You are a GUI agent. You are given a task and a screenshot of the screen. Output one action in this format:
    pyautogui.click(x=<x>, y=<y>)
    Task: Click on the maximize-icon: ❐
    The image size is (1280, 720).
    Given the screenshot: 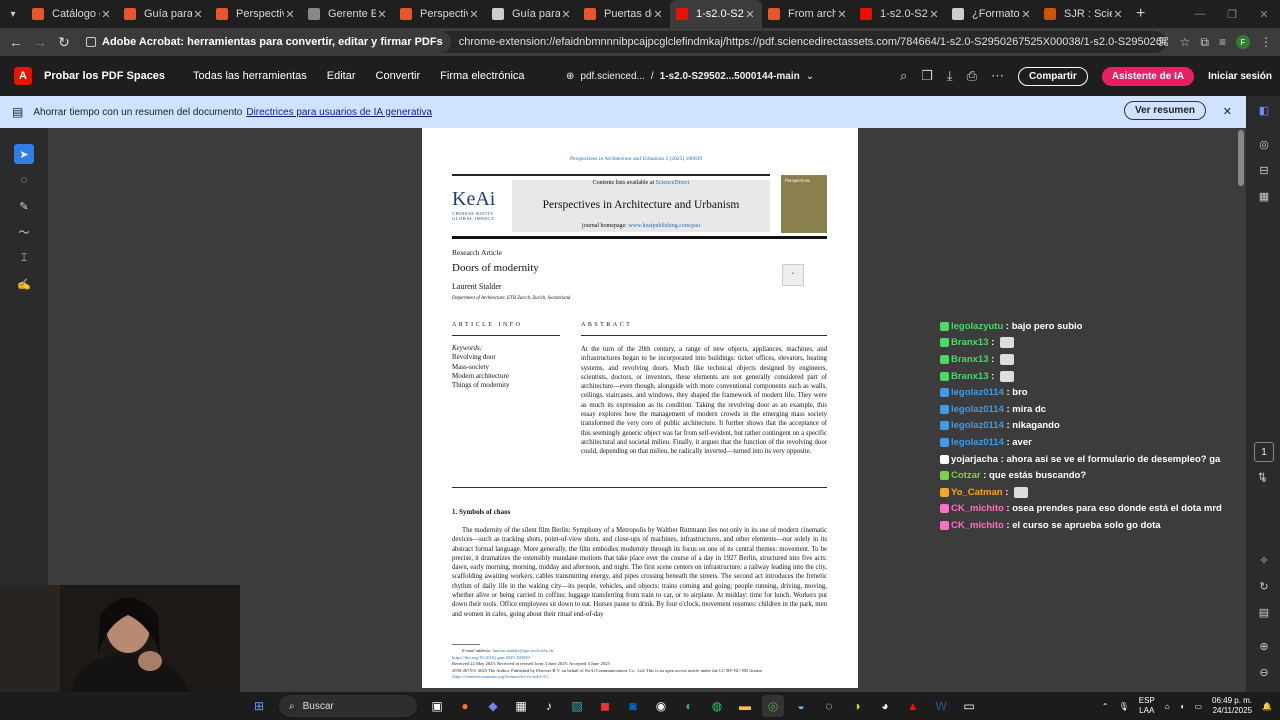 What is the action you would take?
    pyautogui.click(x=1232, y=14)
    